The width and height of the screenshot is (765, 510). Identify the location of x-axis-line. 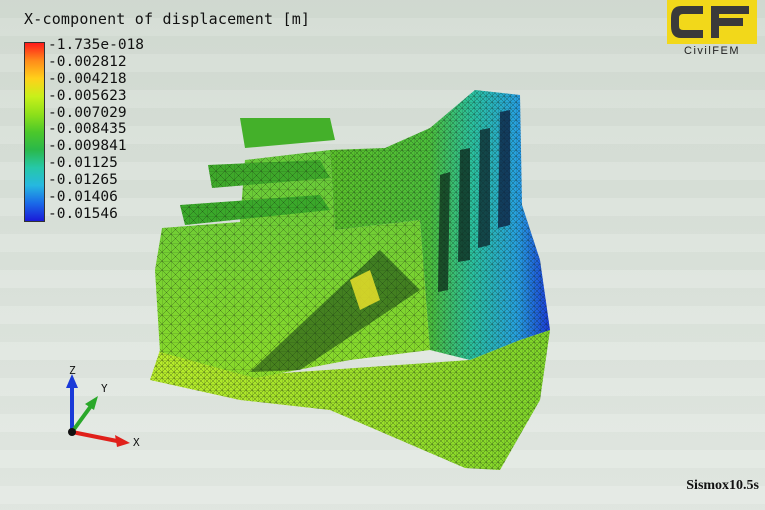
(94, 436).